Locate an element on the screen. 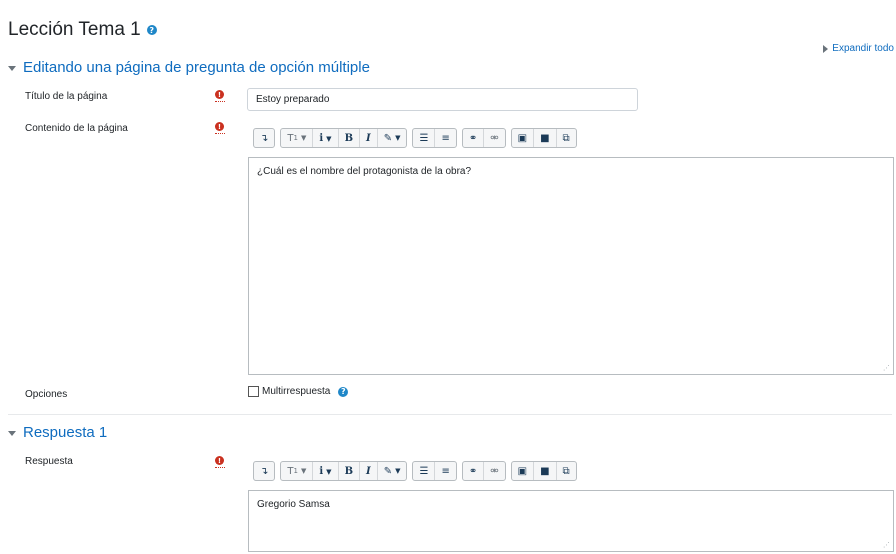 Image resolution: width=896 pixels, height=554 pixels. content-field-label: Contenido de la página is located at coordinates (76, 128).